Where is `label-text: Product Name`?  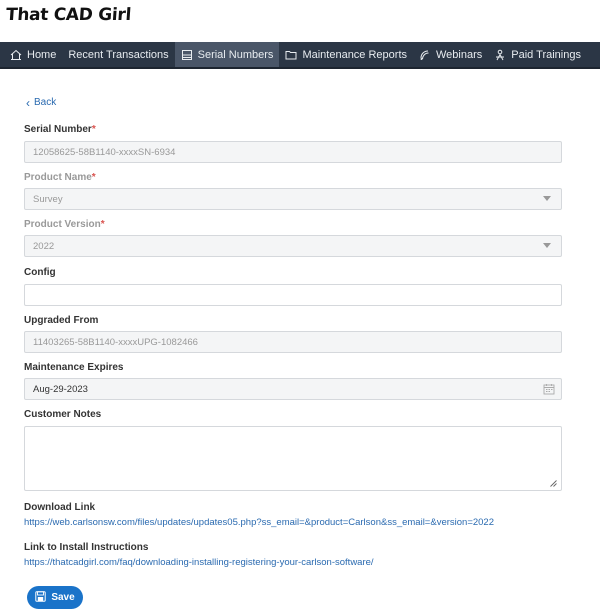 label-text: Product Name is located at coordinates (58, 177).